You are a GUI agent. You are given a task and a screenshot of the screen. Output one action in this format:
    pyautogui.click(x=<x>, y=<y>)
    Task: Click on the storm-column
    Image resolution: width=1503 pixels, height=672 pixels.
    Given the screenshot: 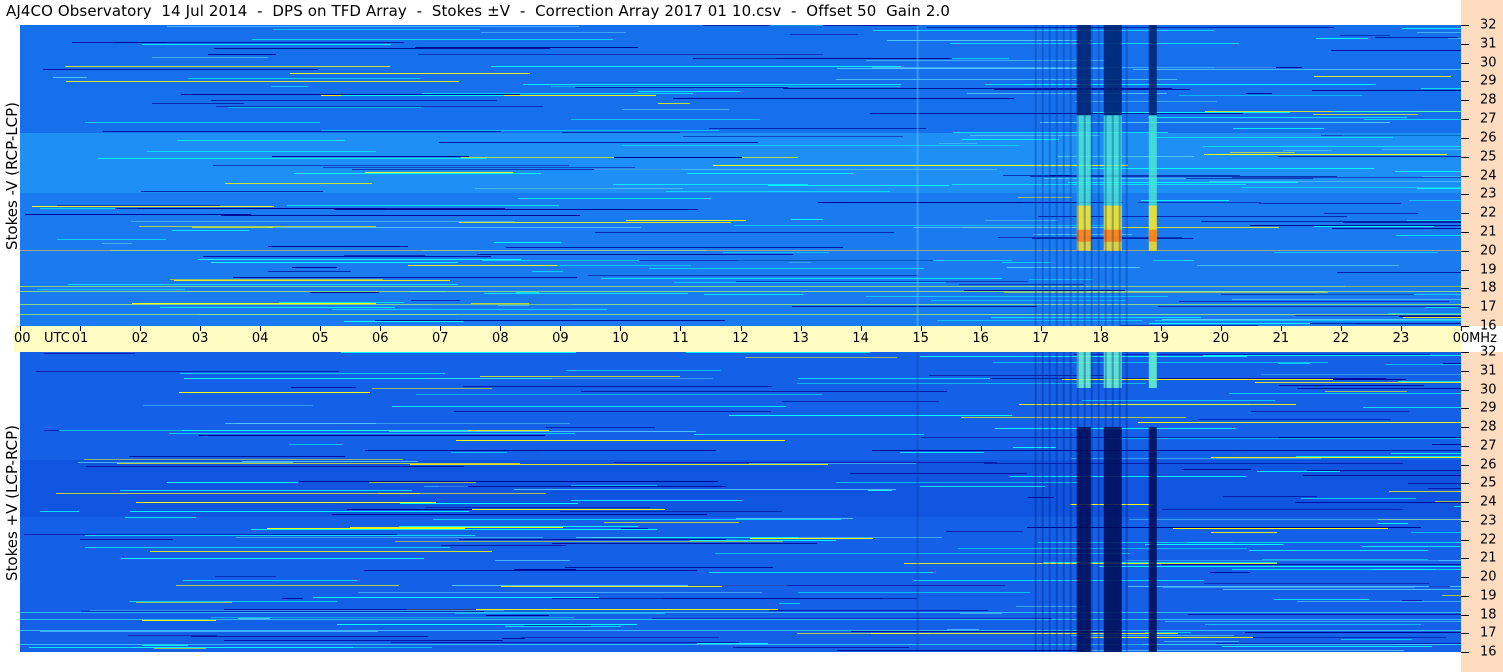 What is the action you would take?
    pyautogui.click(x=1152, y=70)
    